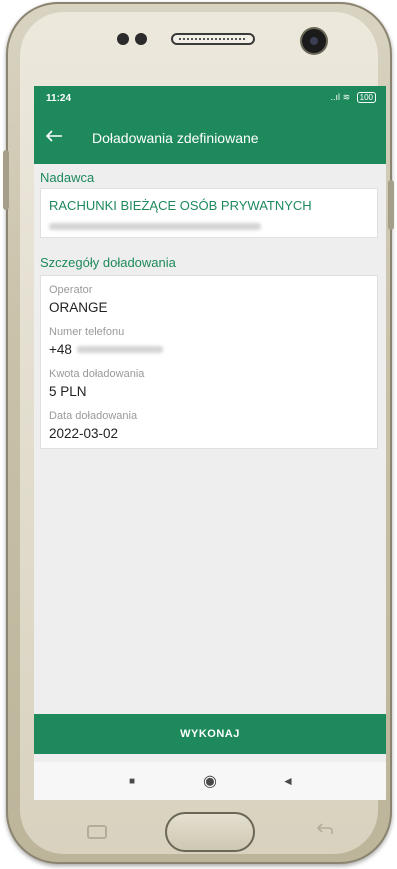 Image resolution: width=397 pixels, height=869 pixels. I want to click on volume-button, so click(6, 180).